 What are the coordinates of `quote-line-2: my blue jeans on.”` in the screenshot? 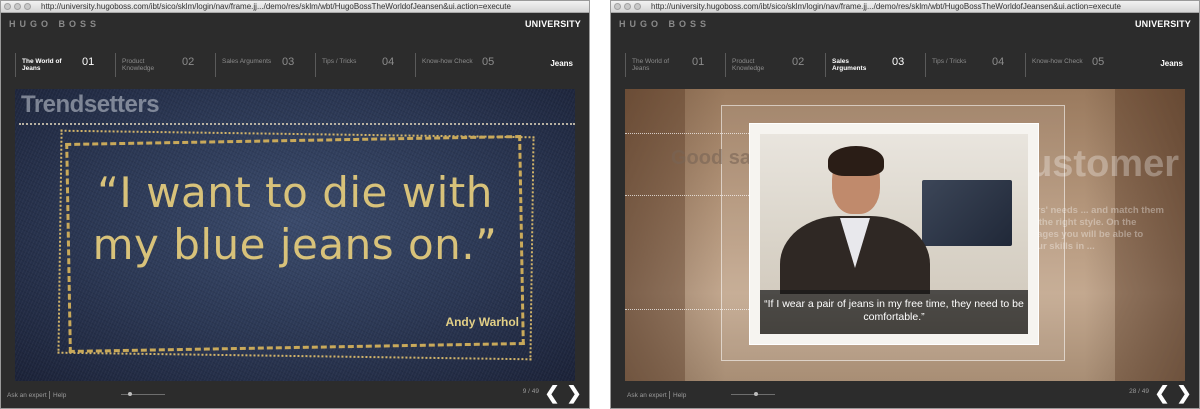 It's located at (295, 244).